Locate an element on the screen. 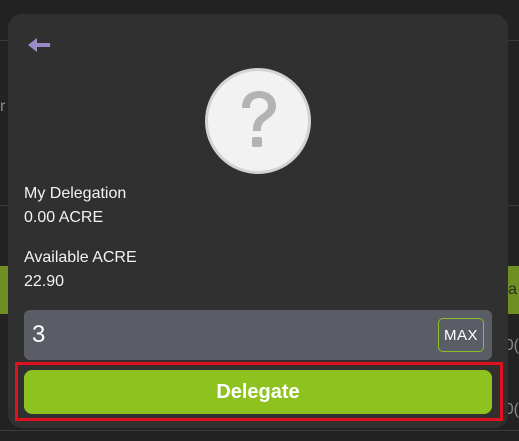 Image resolution: width=519 pixels, height=441 pixels. available-balance-label: Available ACRE is located at coordinates (80, 257).